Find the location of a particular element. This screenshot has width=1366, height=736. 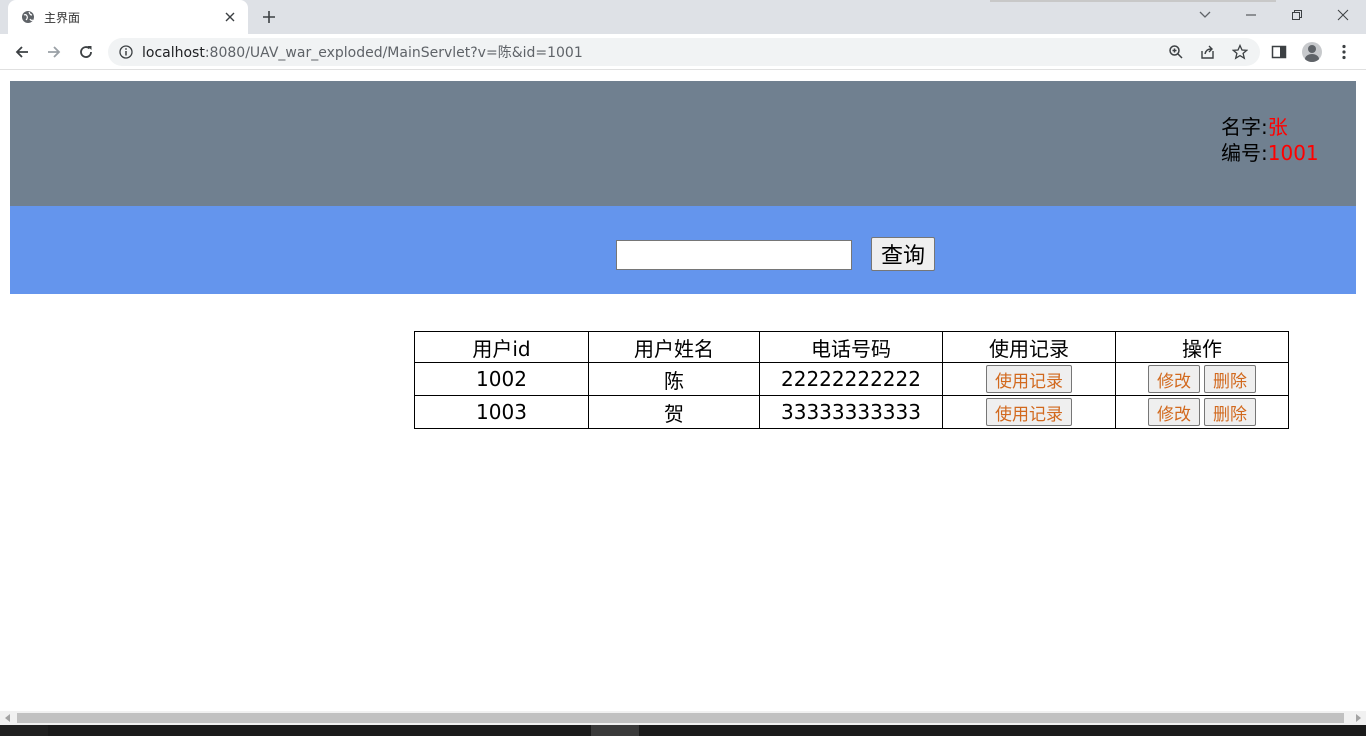

taskbar is located at coordinates (683, 730).